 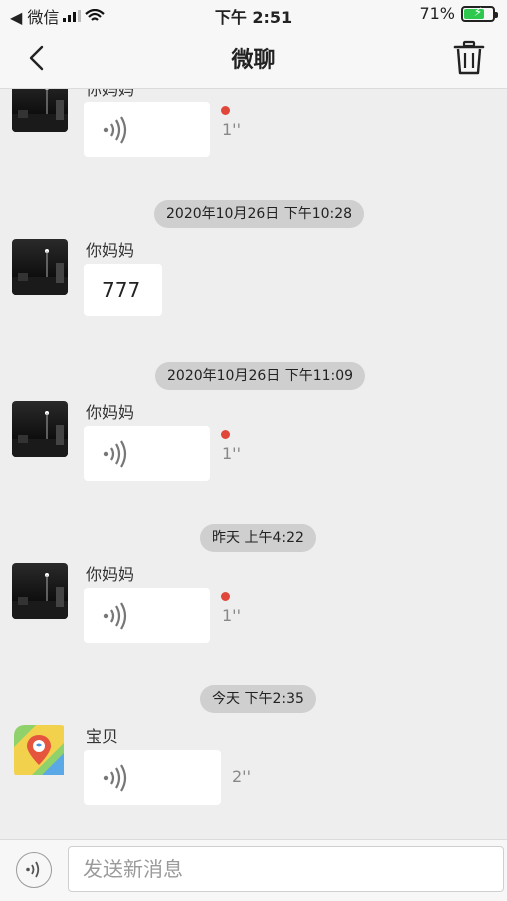 I want to click on voice-icon, so click(x=33, y=869).